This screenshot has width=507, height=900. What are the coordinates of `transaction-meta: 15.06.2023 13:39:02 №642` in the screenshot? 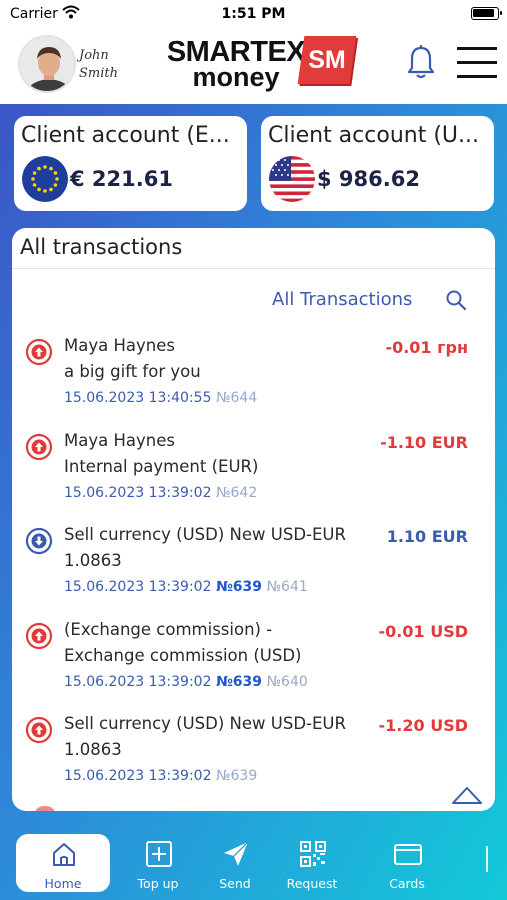 It's located at (160, 493).